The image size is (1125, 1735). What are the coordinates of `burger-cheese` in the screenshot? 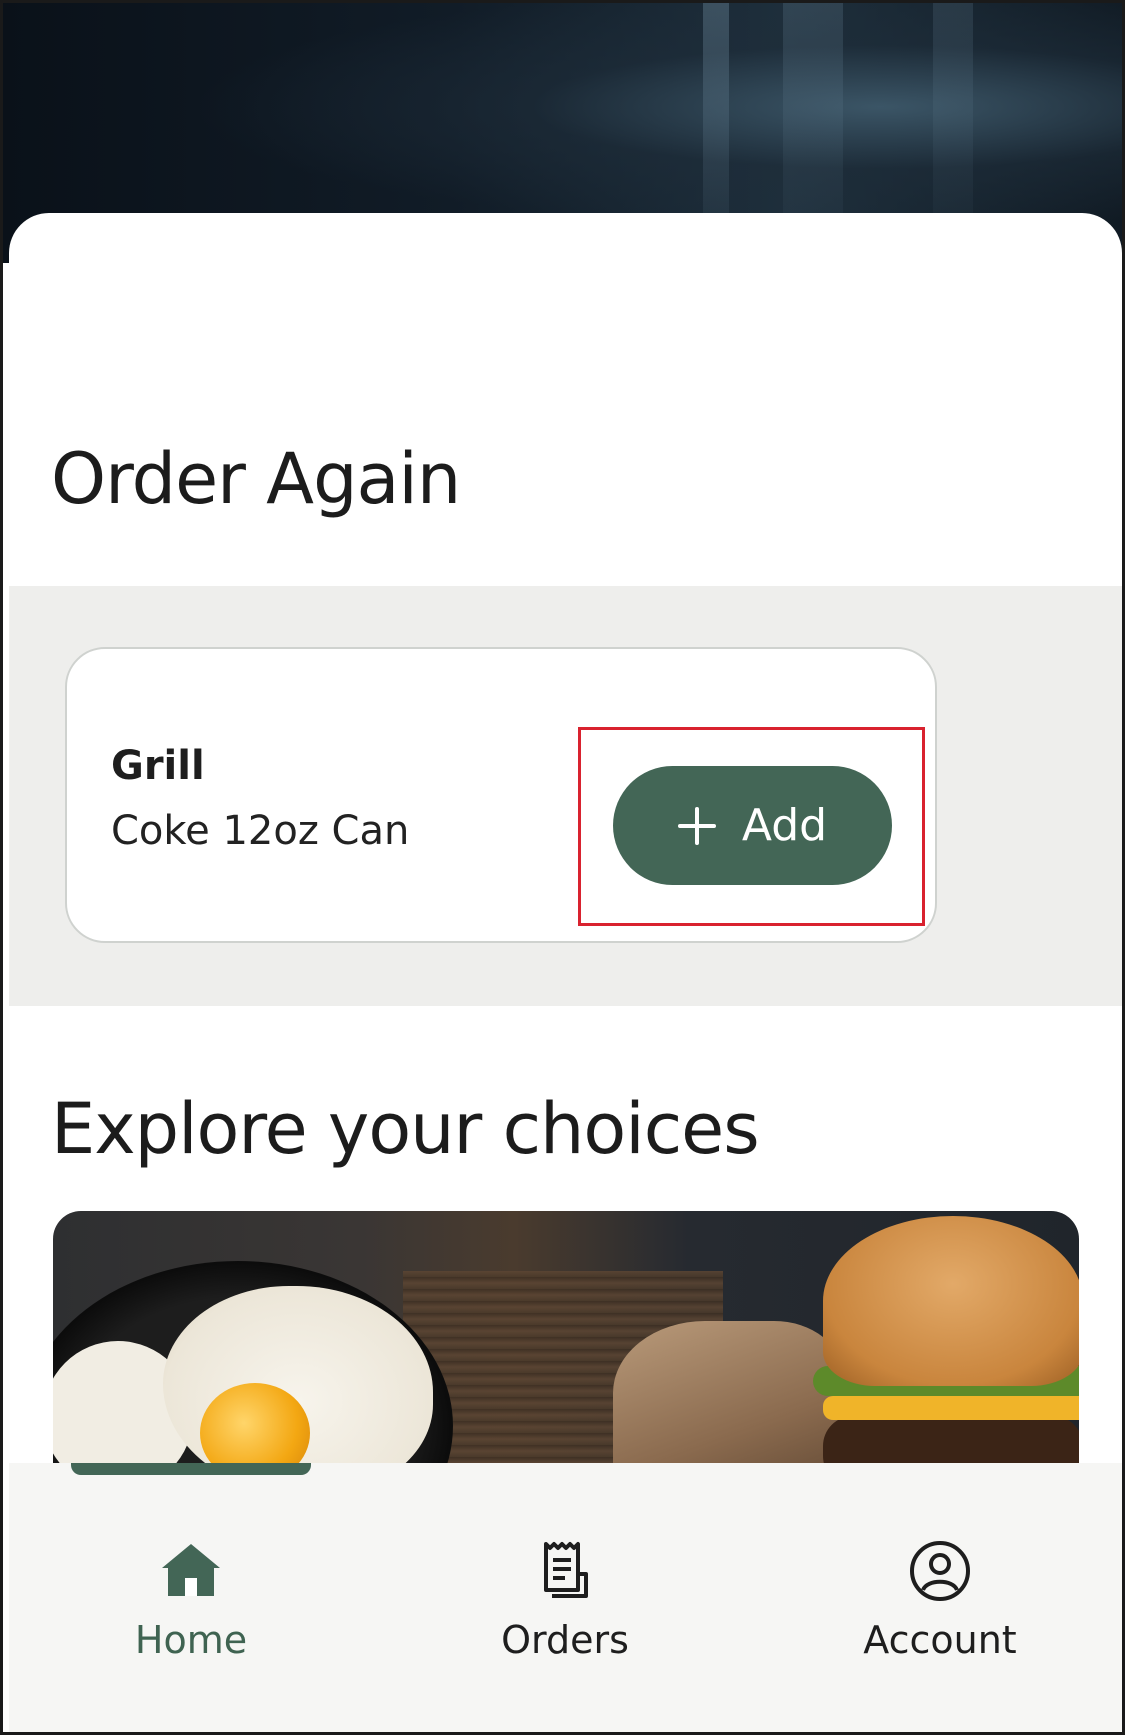 It's located at (951, 1408).